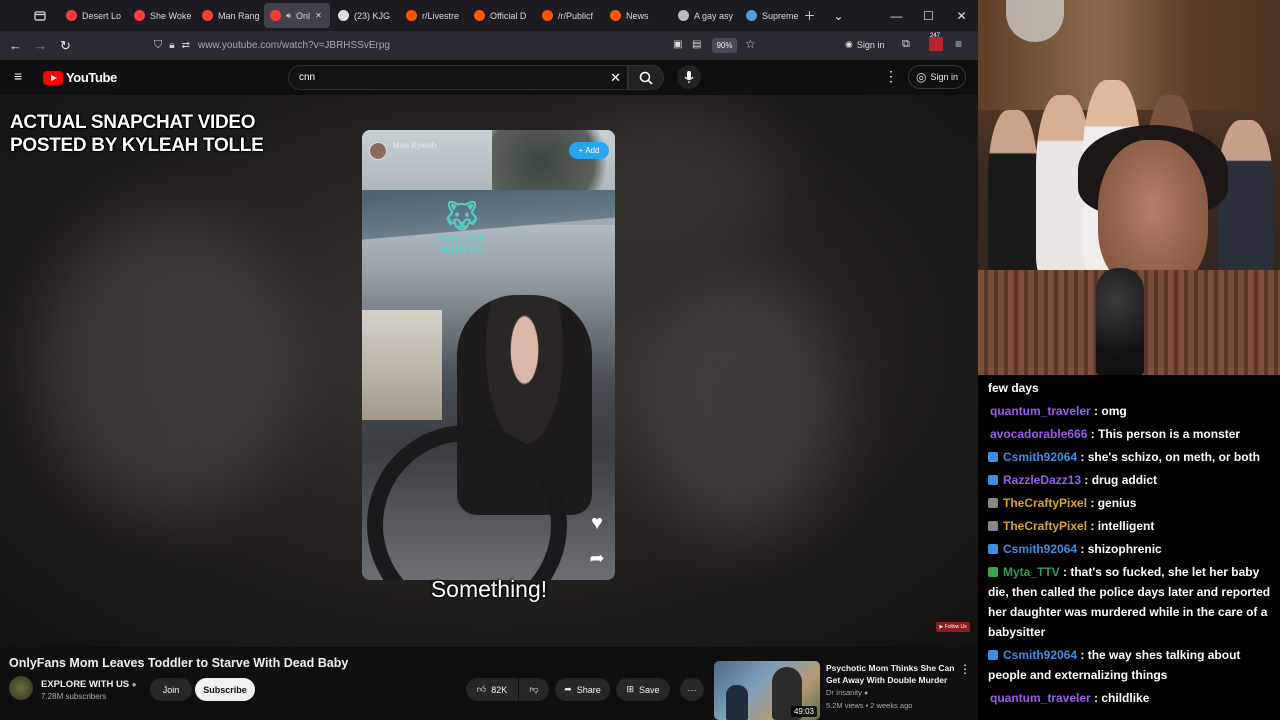 The width and height of the screenshot is (1280, 720). I want to click on join-button: Join, so click(171, 689).